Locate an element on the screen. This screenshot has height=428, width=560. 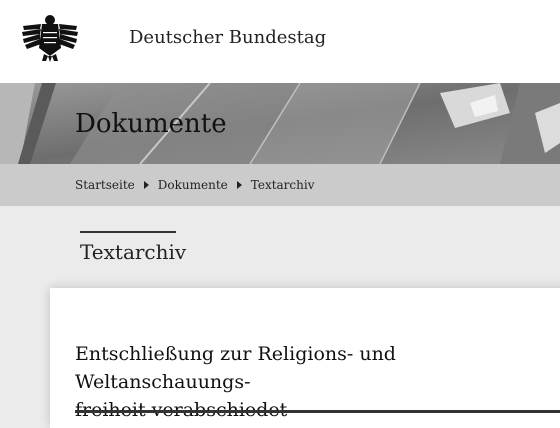
section-divider is located at coordinates (128, 232).